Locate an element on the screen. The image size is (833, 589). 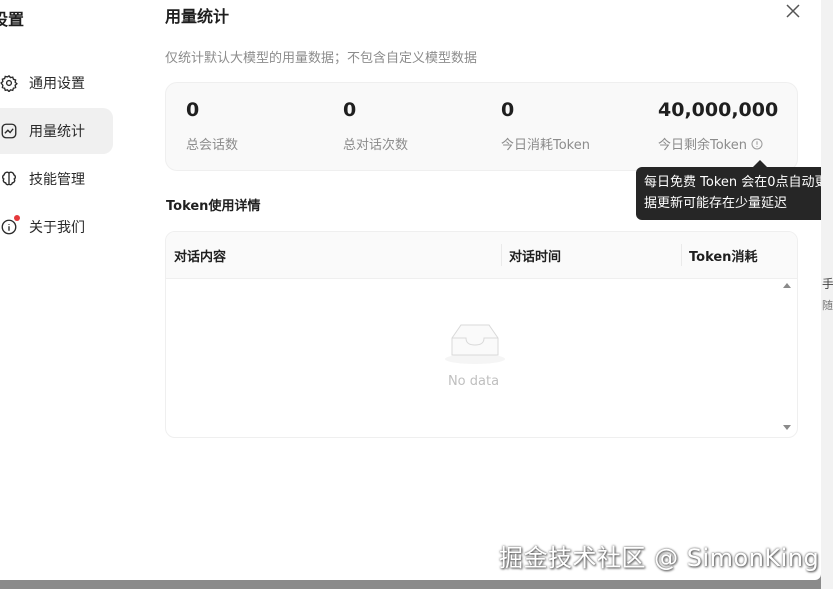
token-tooltip: 每日免费 Token 会在0点自动更 据更新可能存在少量延迟 is located at coordinates (728, 193).